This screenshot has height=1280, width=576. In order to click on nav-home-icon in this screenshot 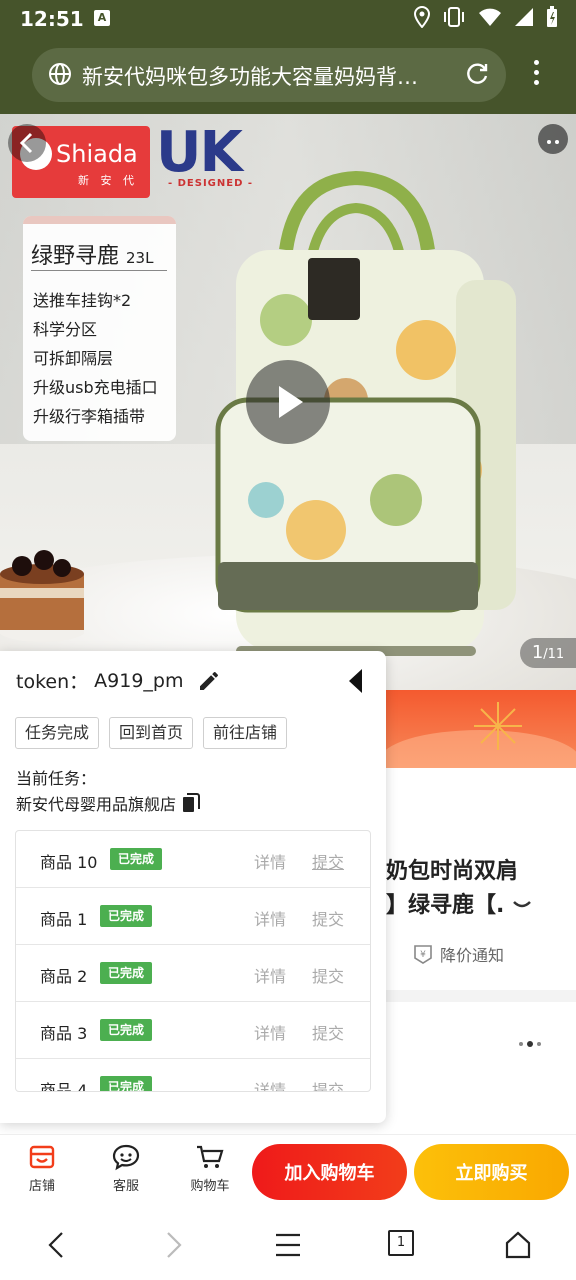, I will do `click(518, 1245)`.